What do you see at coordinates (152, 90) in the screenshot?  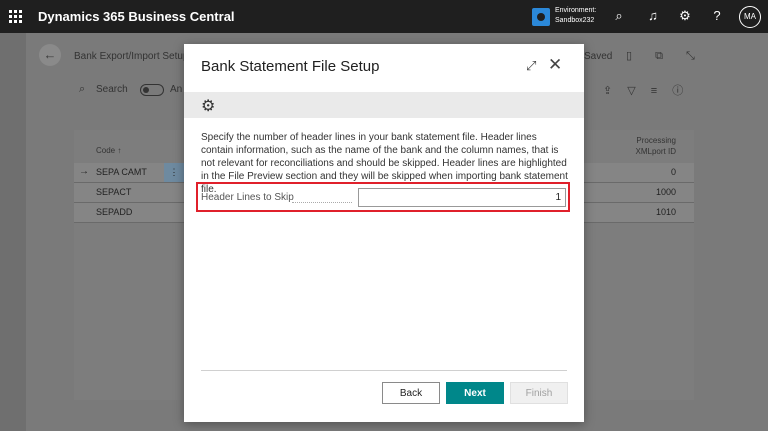 I see `analyze-toggle` at bounding box center [152, 90].